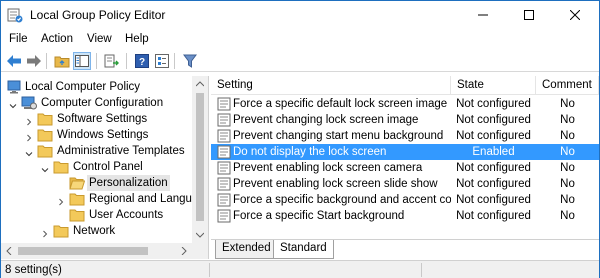 The image size is (600, 278). I want to click on filter-button, so click(190, 61).